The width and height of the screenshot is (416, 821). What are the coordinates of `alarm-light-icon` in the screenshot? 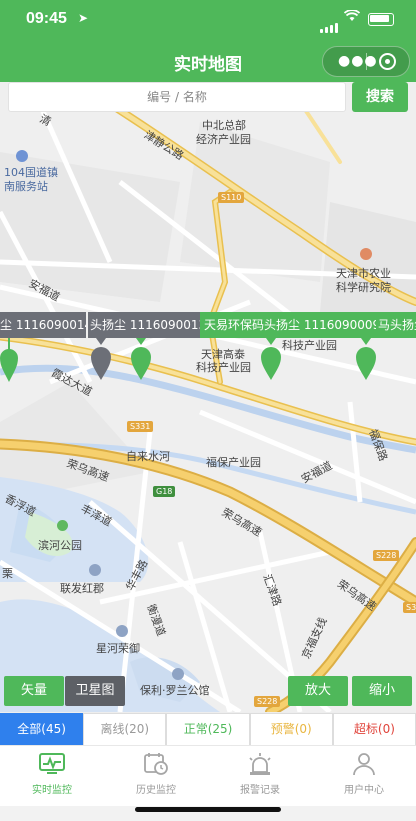 It's located at (260, 764).